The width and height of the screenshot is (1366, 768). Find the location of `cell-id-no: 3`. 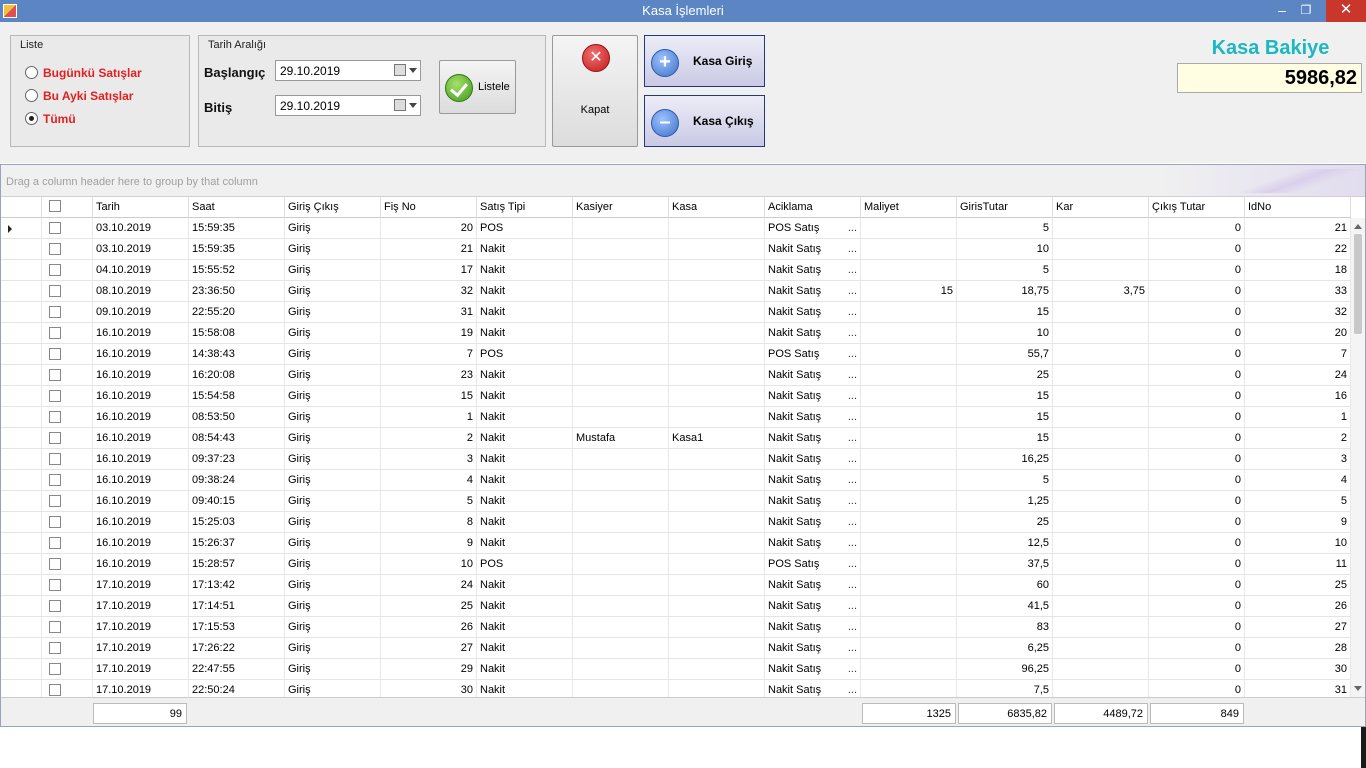

cell-id-no: 3 is located at coordinates (1298, 459).